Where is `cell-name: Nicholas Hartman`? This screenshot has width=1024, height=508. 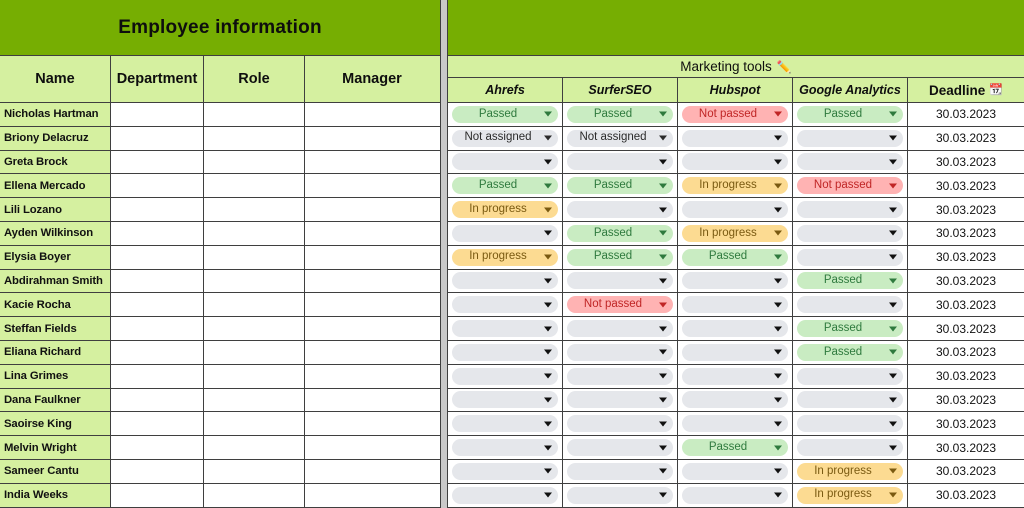 cell-name: Nicholas Hartman is located at coordinates (55, 114).